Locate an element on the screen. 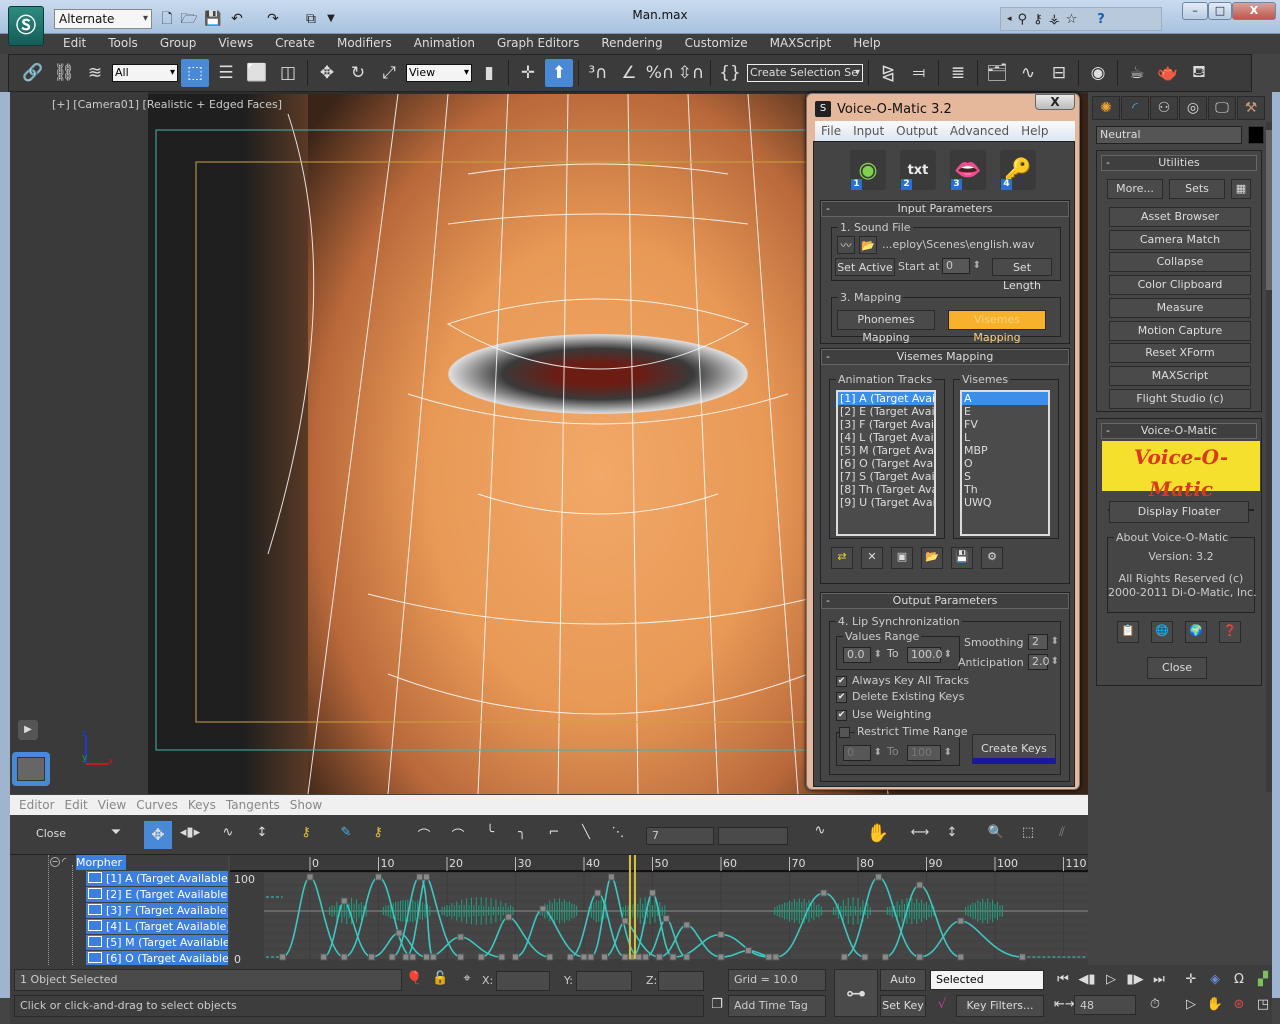 Image resolution: width=1280 pixels, height=1024 pixels. tangent-custom-icon: ⌒ is located at coordinates (458, 834).